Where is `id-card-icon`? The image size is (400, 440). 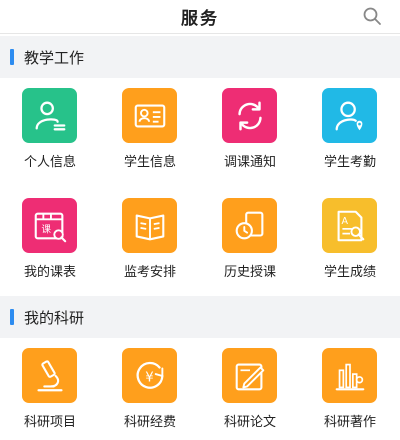 id-card-icon is located at coordinates (149, 115).